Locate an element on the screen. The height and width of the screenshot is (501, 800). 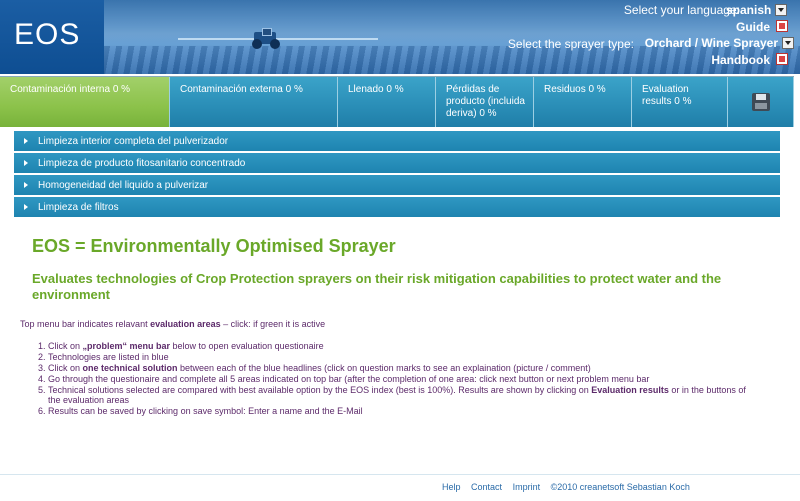
step-bold: one technical solution is located at coordinates (130, 368).